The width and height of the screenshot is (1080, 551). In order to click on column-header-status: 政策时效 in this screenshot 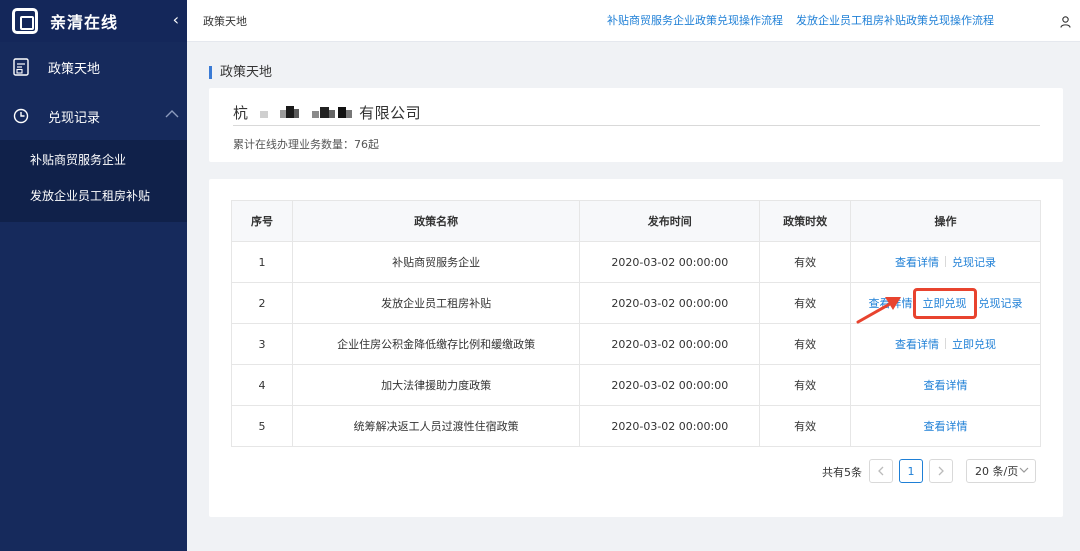, I will do `click(805, 221)`.